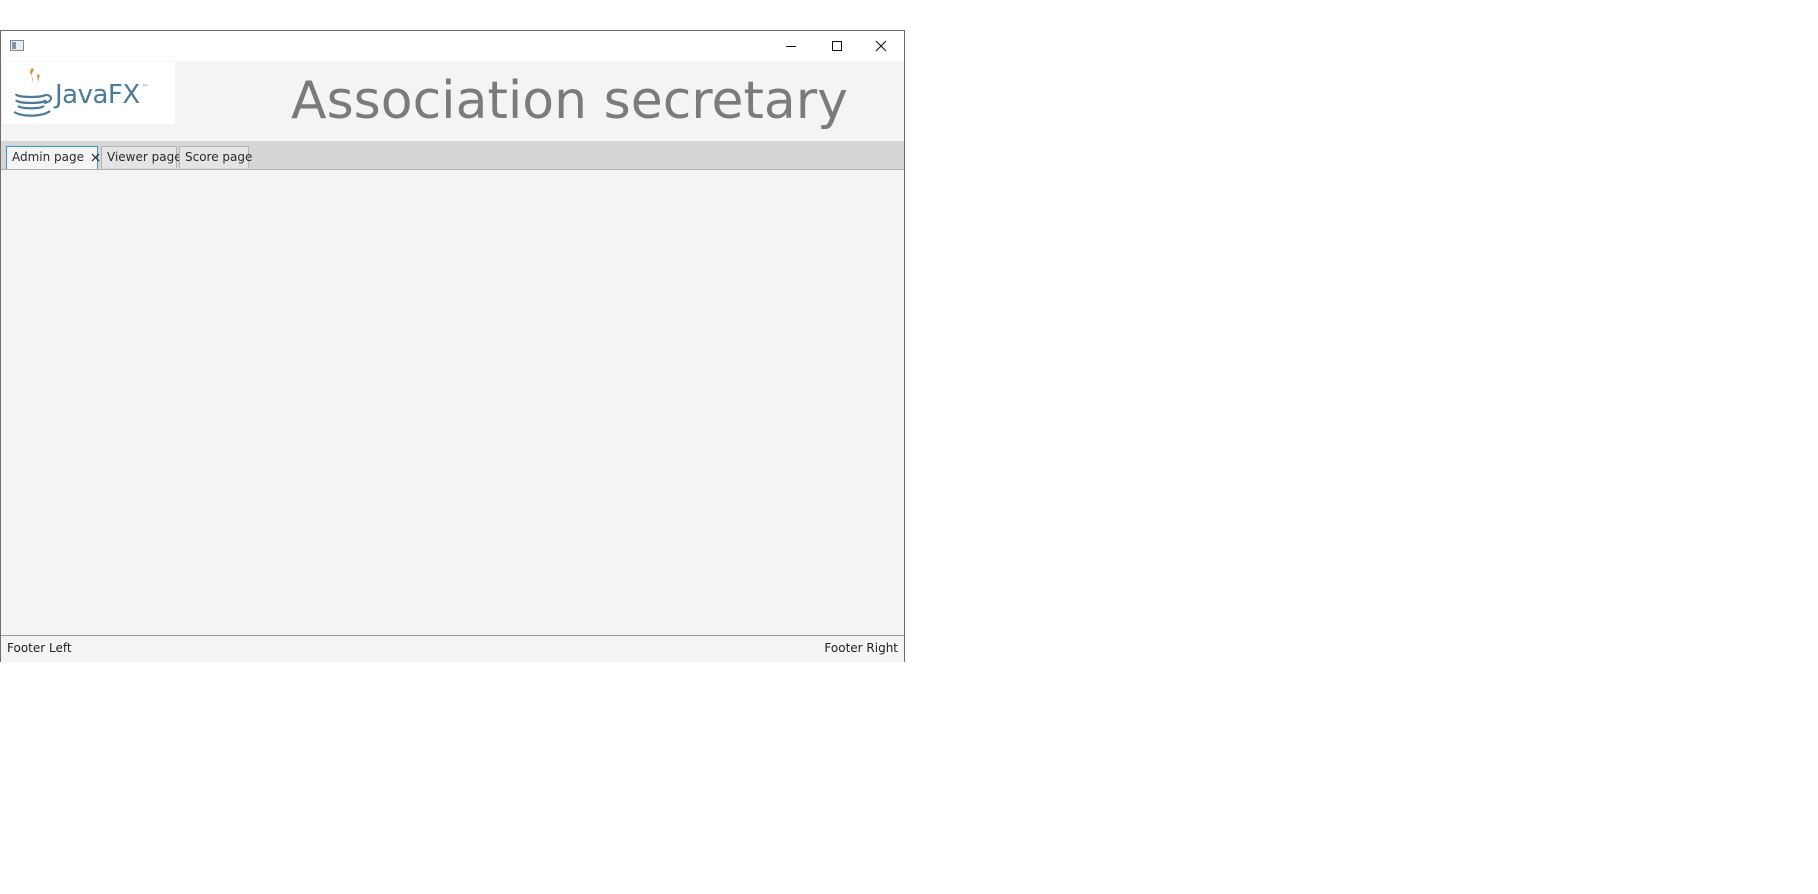  I want to click on footer-right-label: Footer Right, so click(861, 648).